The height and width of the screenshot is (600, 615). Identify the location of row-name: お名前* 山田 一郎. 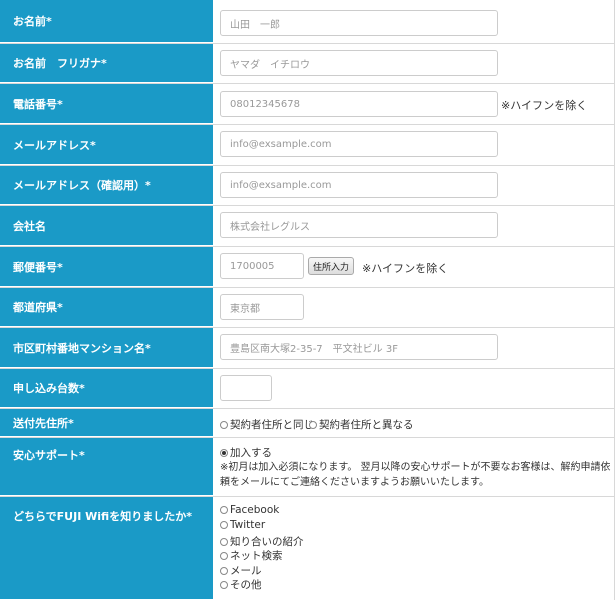
(307, 22).